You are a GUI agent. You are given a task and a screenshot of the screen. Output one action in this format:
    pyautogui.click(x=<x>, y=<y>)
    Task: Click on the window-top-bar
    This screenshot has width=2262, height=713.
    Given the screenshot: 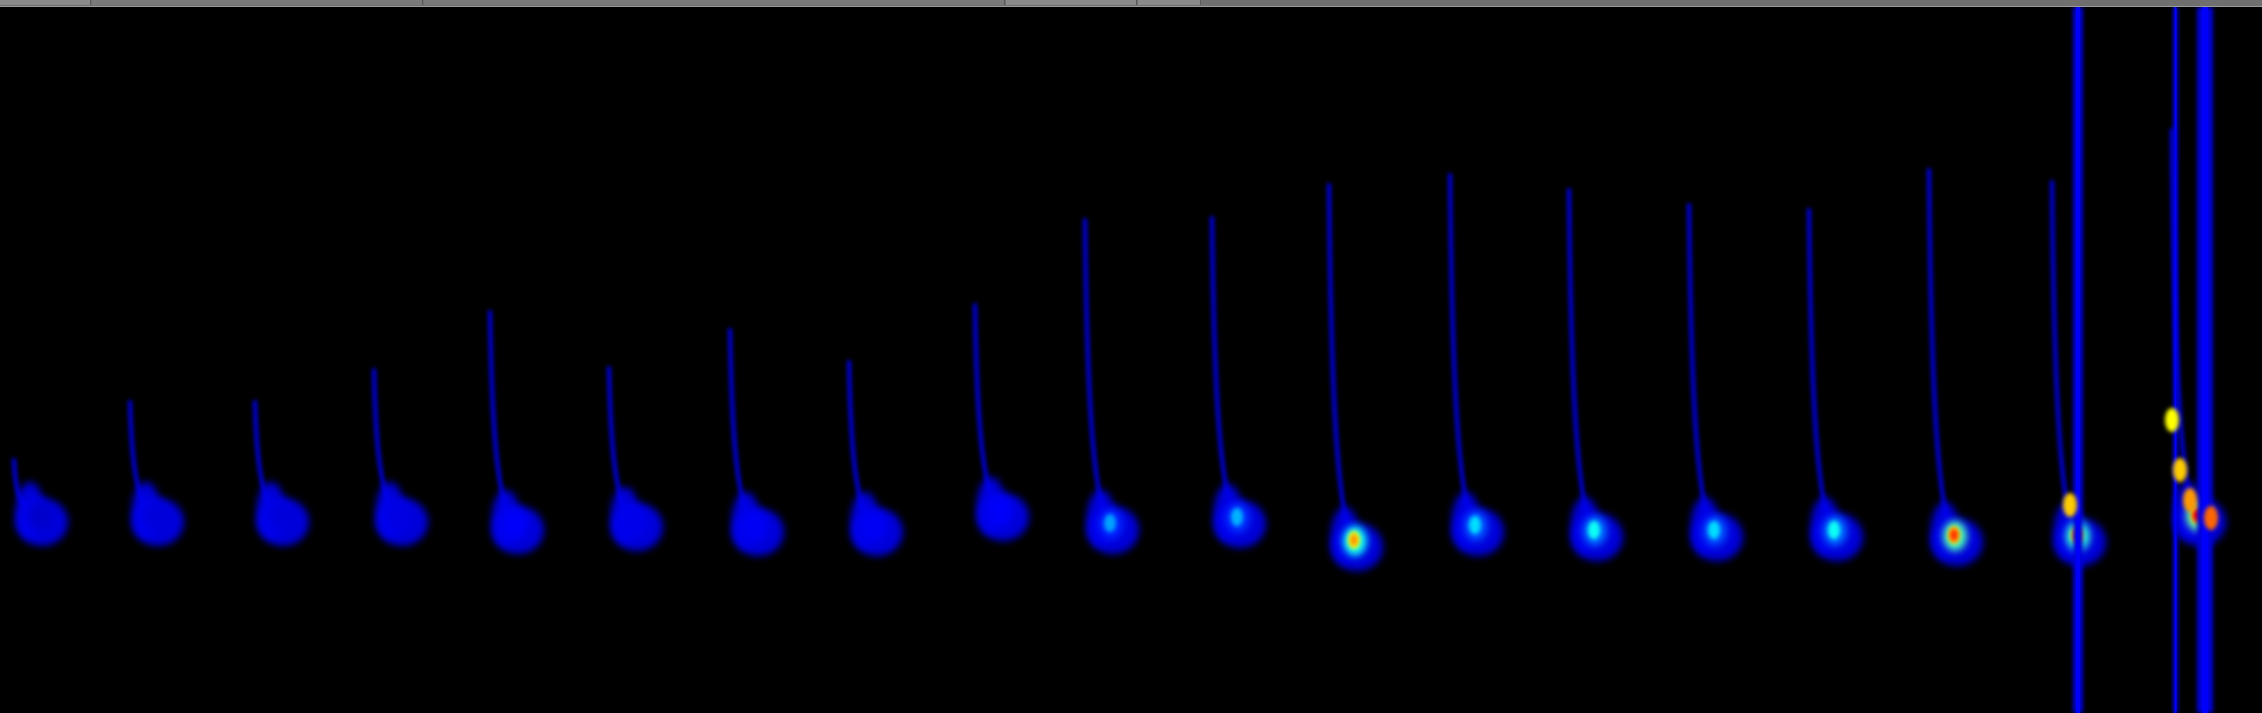 What is the action you would take?
    pyautogui.click(x=1131, y=3)
    